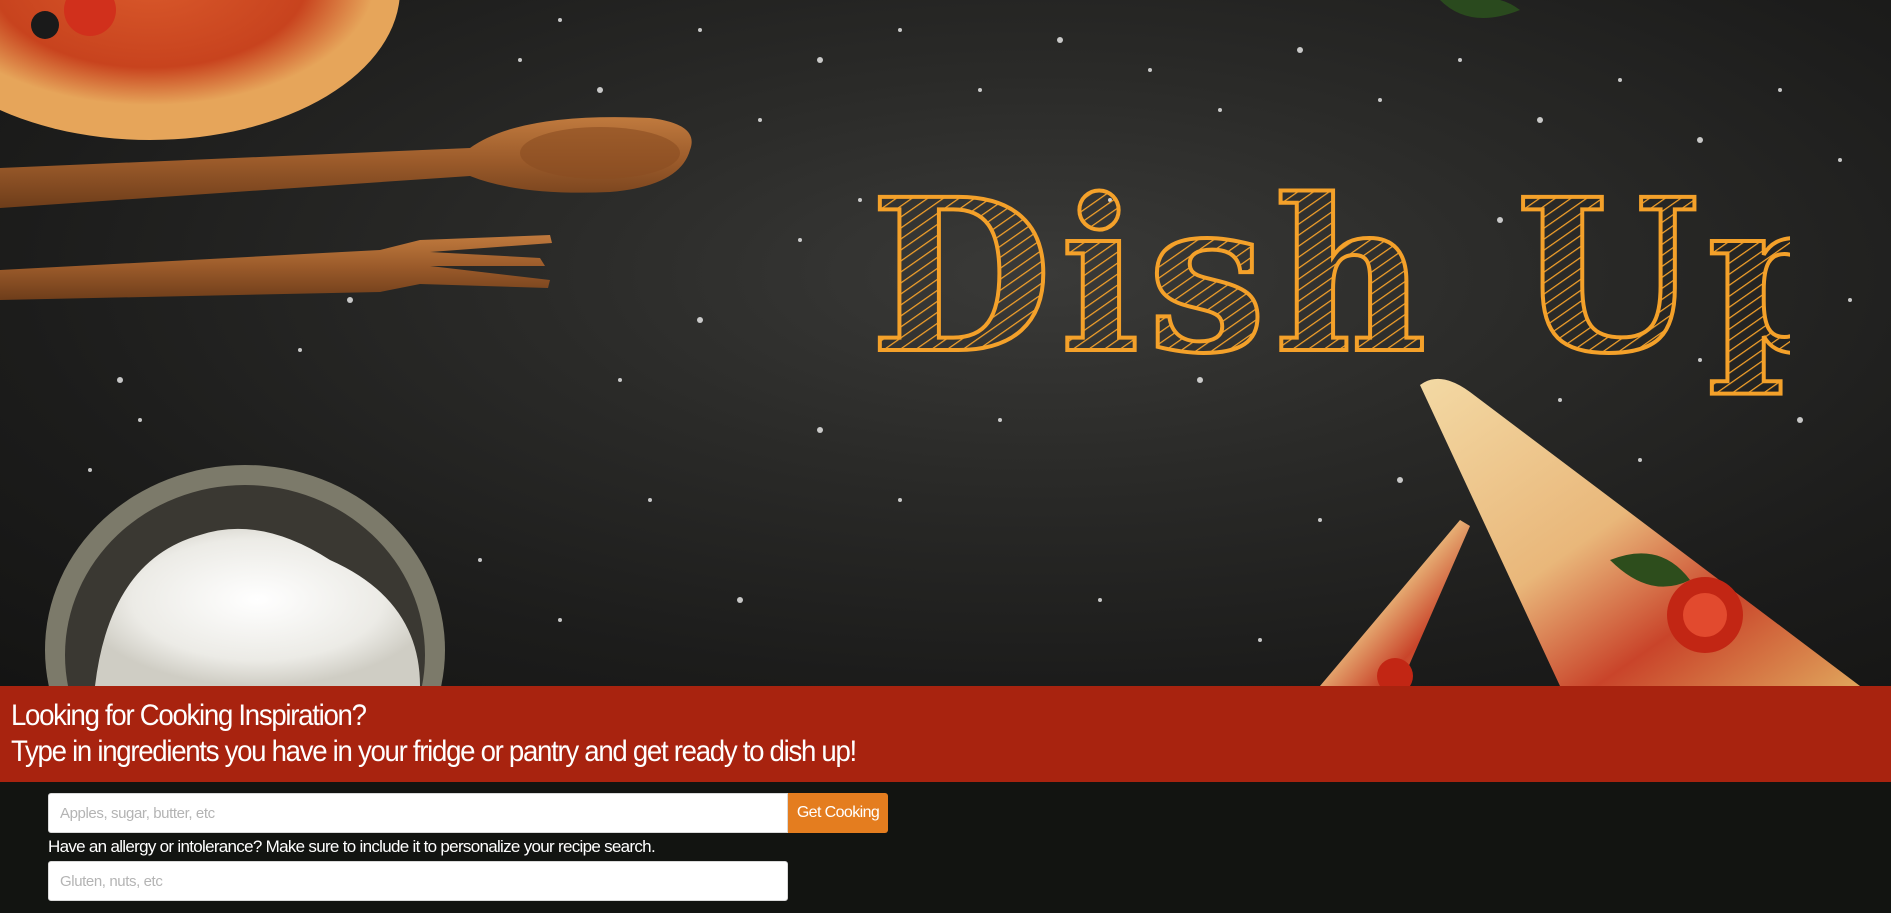 The height and width of the screenshot is (913, 1891). Describe the element at coordinates (418, 813) in the screenshot. I see `ingredients-input` at that location.